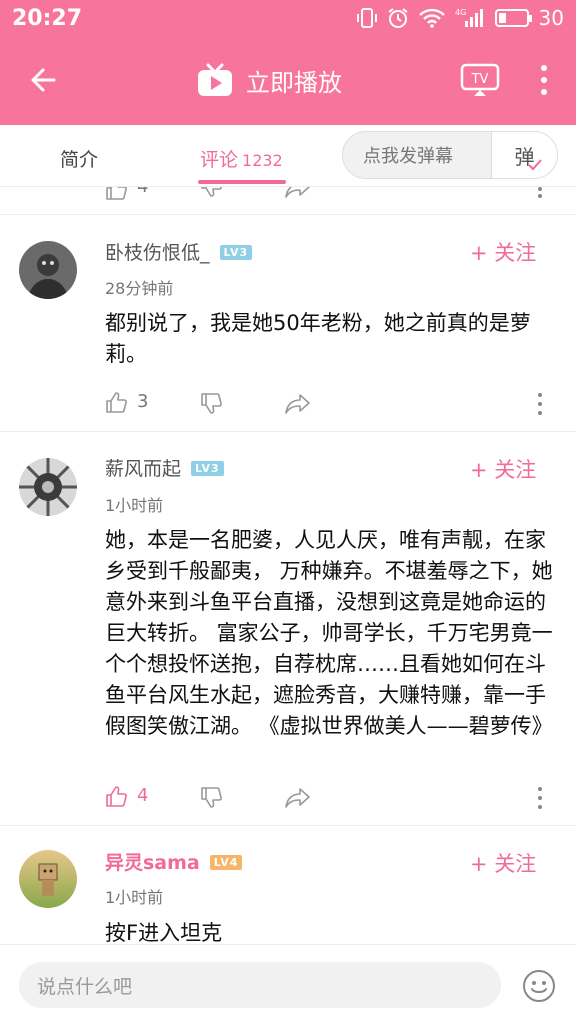 The width and height of the screenshot is (576, 1024). I want to click on comment-input: 说点什么吧, so click(260, 985).